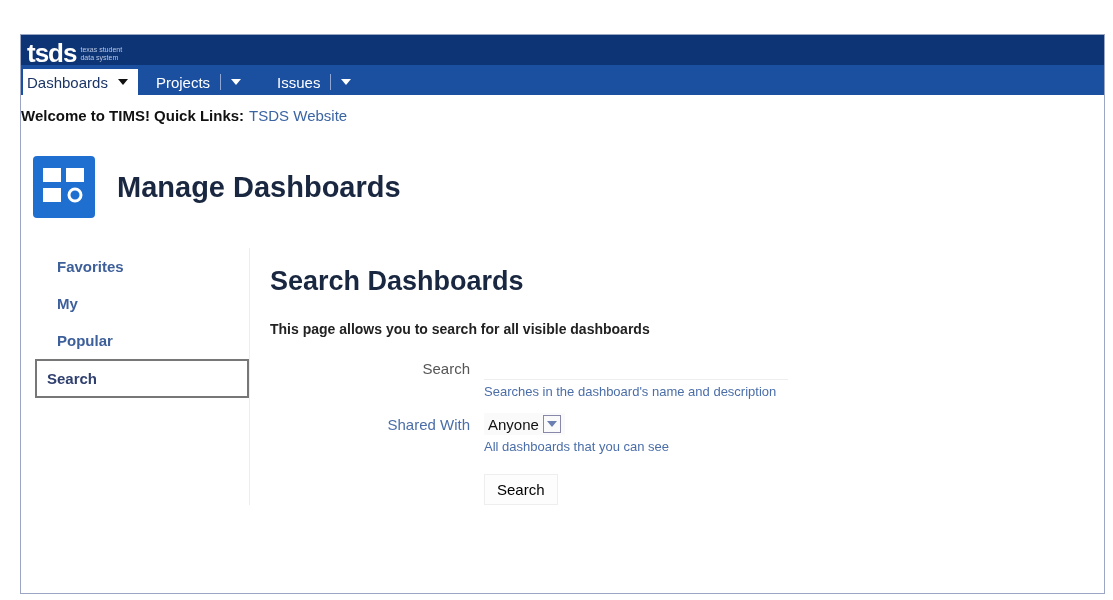  I want to click on logo-text: tsds, so click(52, 53).